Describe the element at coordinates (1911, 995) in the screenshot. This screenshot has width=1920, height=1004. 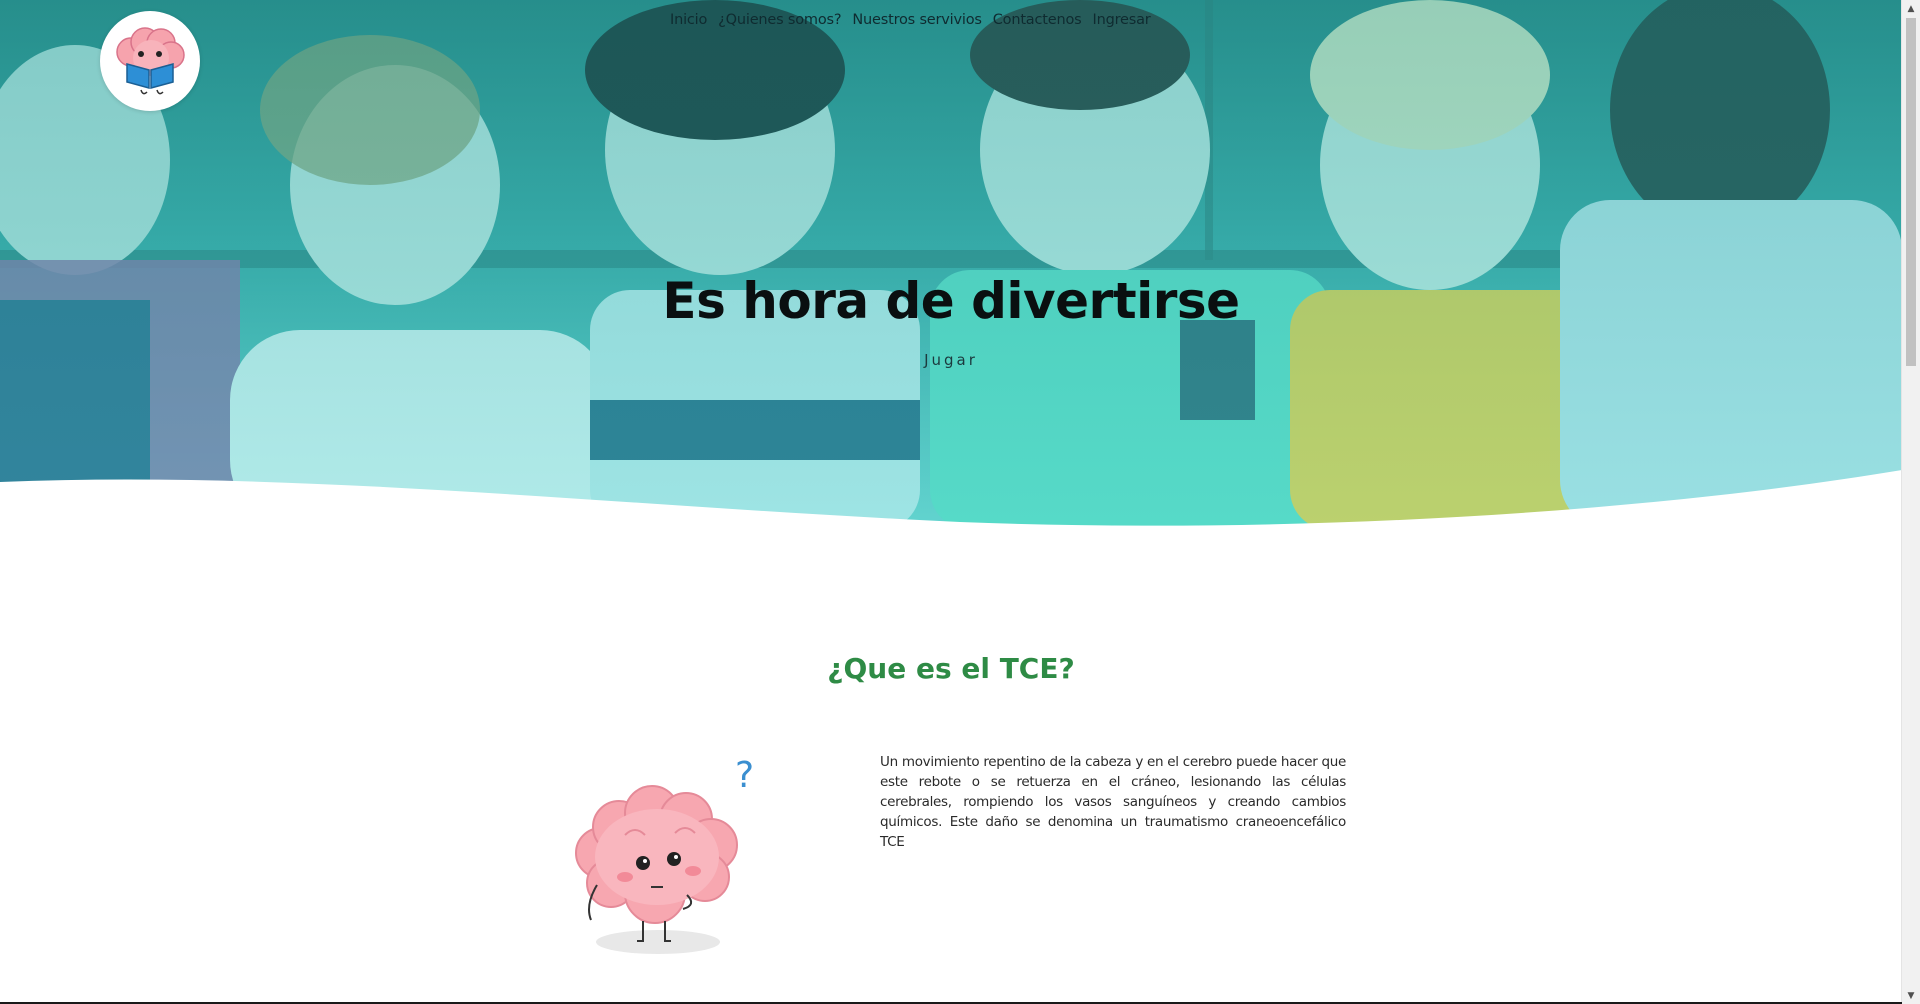
I see `scroll-down-arrow-icon: ▼` at that location.